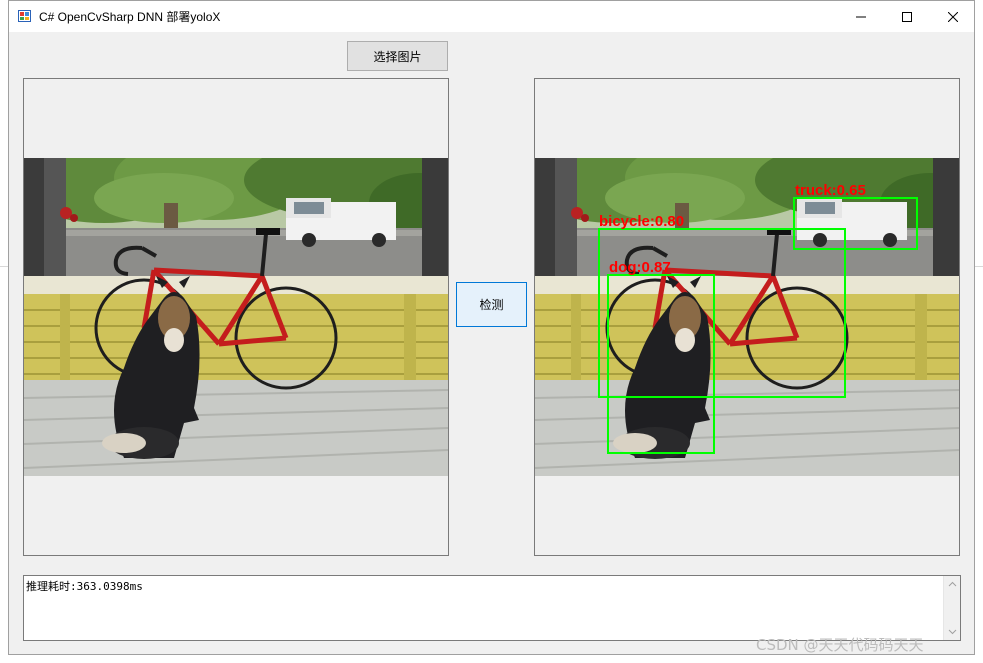 This screenshot has width=983, height=663. I want to click on maximize-button, so click(907, 16).